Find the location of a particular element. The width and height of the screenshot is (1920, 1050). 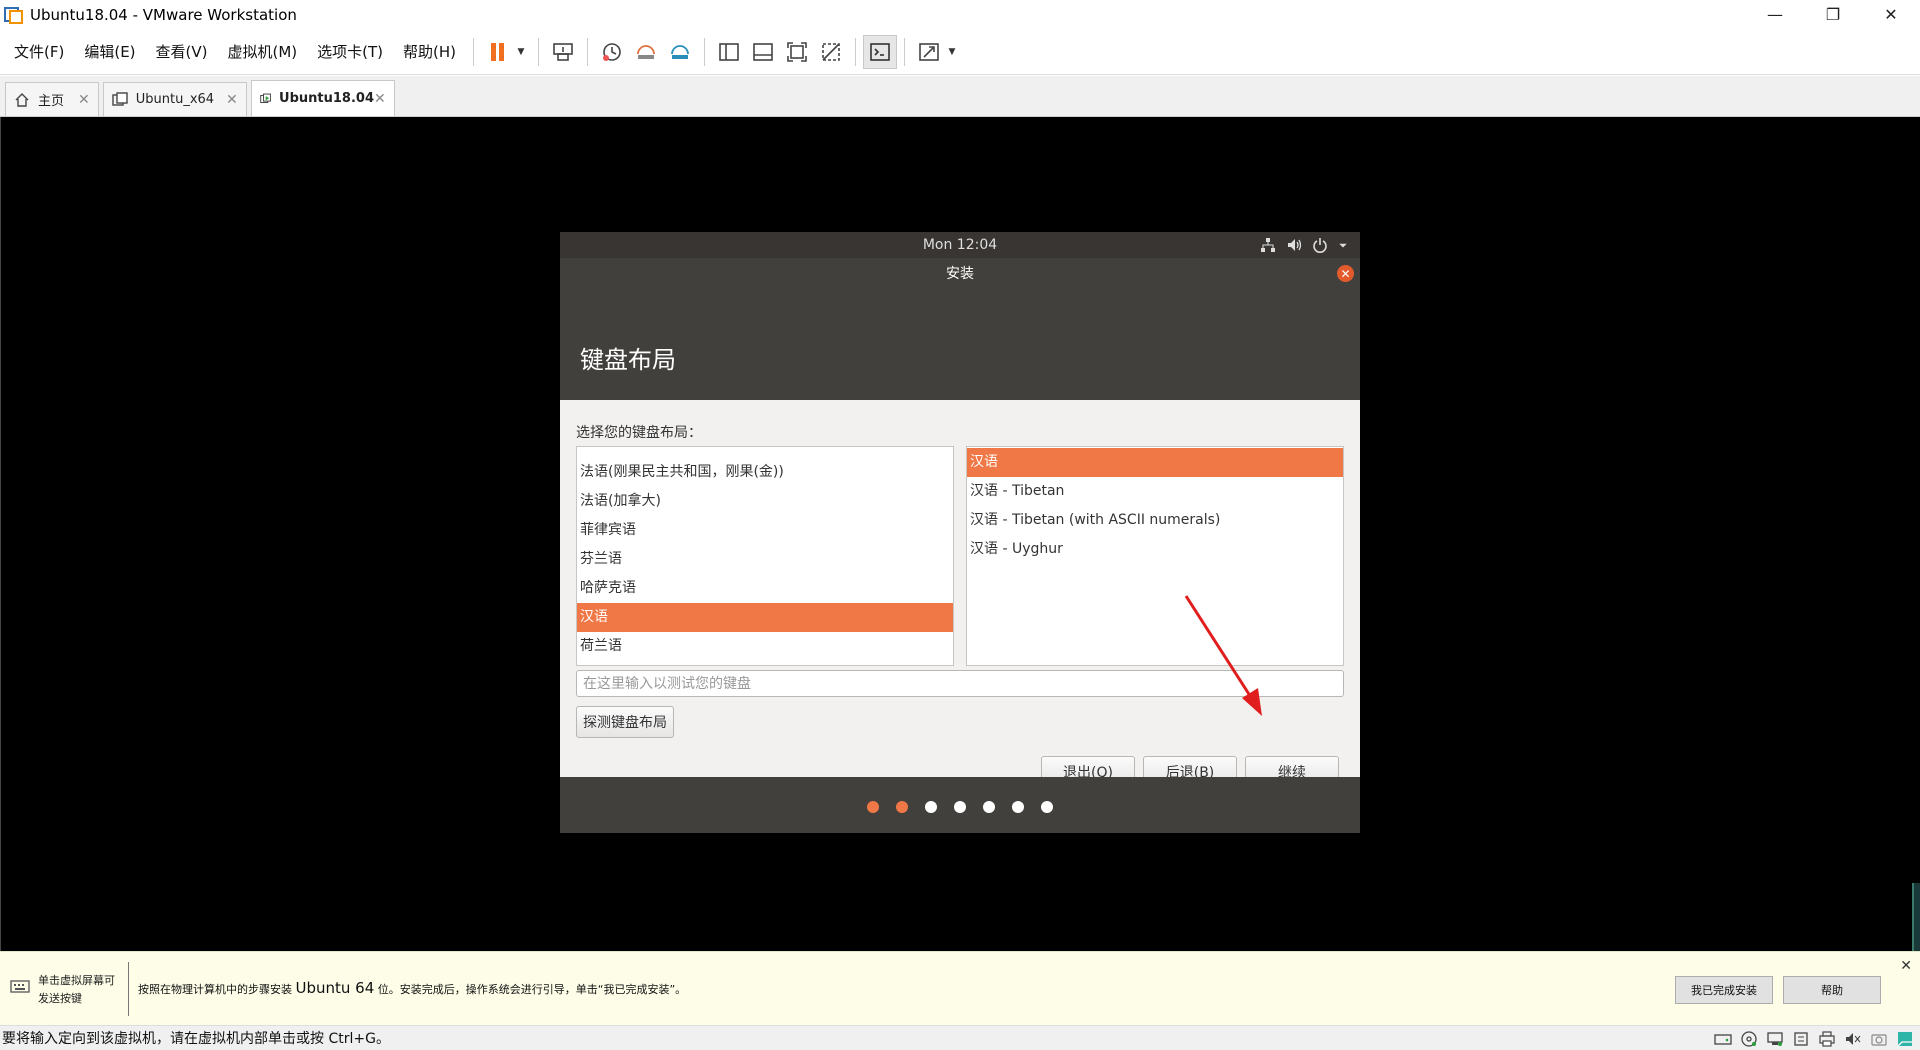

list-item-clipped is located at coordinates (765, 452).